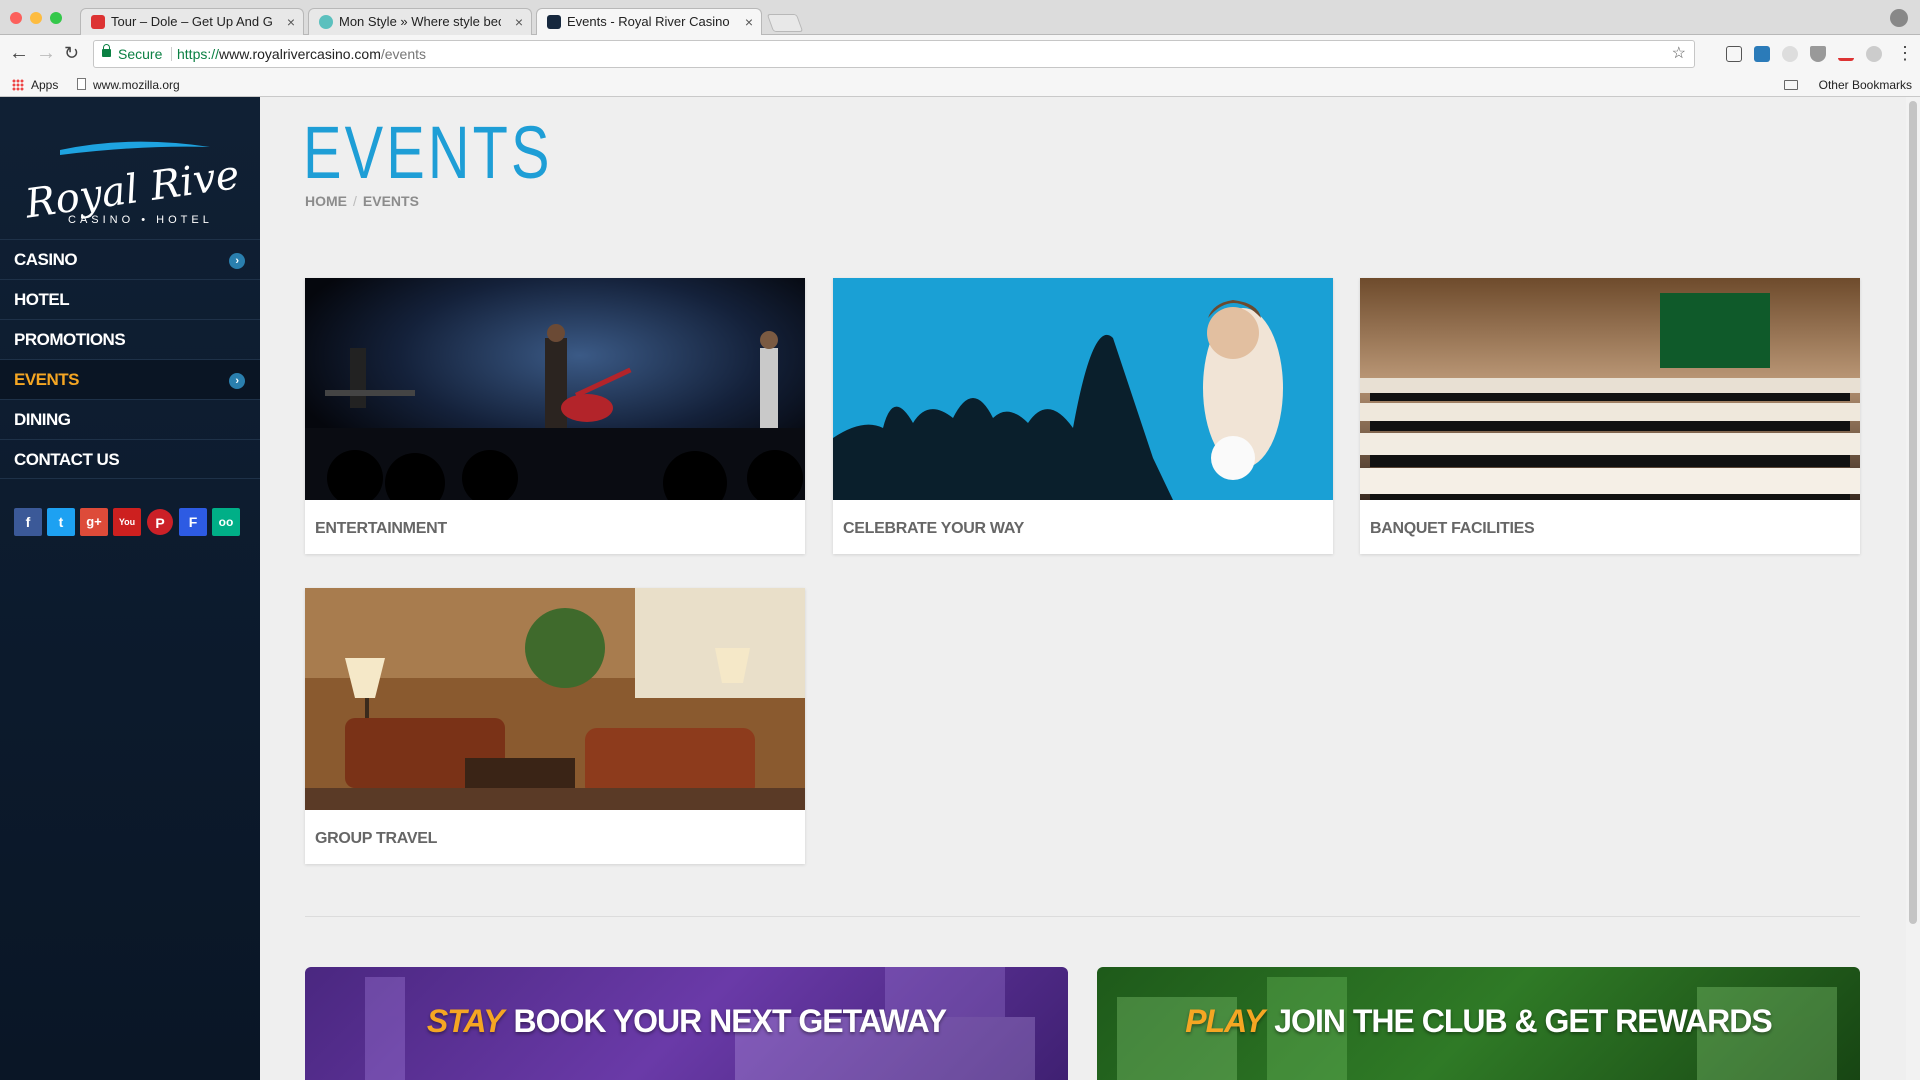 Image resolution: width=1920 pixels, height=1080 pixels. What do you see at coordinates (1452, 528) in the screenshot?
I see `card-label: BANQUET FACILITIES` at bounding box center [1452, 528].